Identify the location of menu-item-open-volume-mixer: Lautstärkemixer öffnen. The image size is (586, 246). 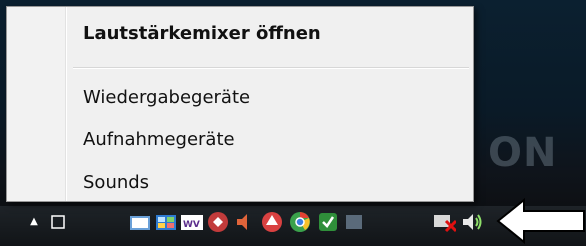
(269, 34).